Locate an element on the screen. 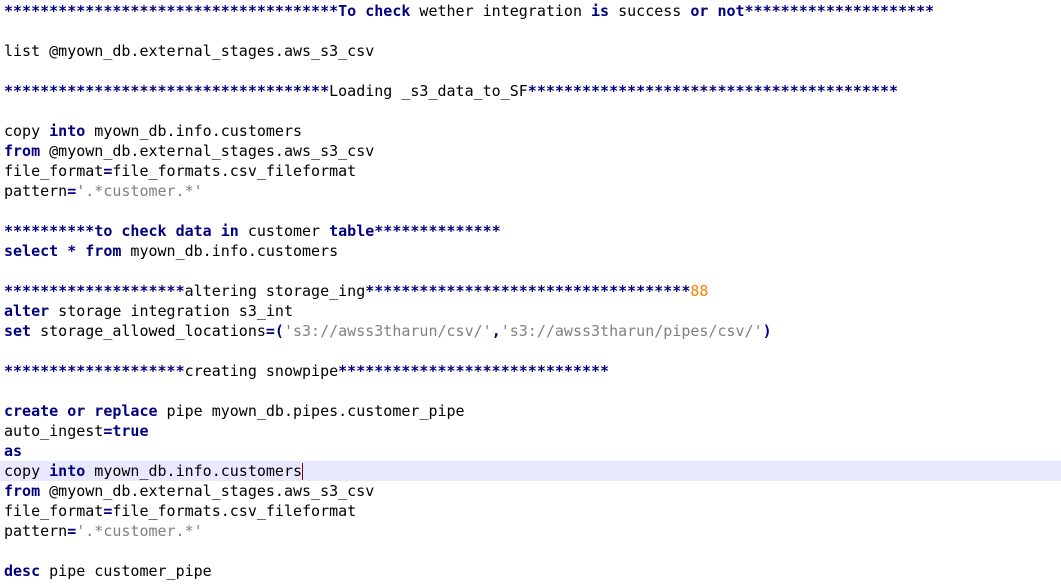  code-line: alter storage integration s3_int is located at coordinates (530, 311).